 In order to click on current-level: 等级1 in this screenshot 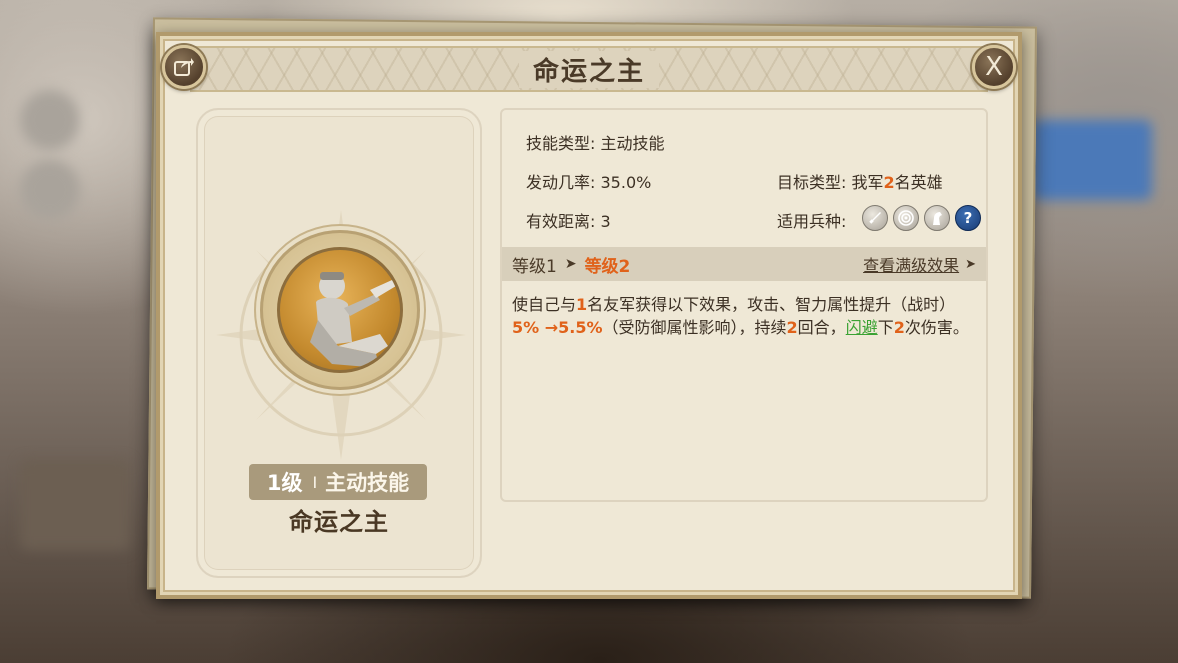, I will do `click(534, 266)`.